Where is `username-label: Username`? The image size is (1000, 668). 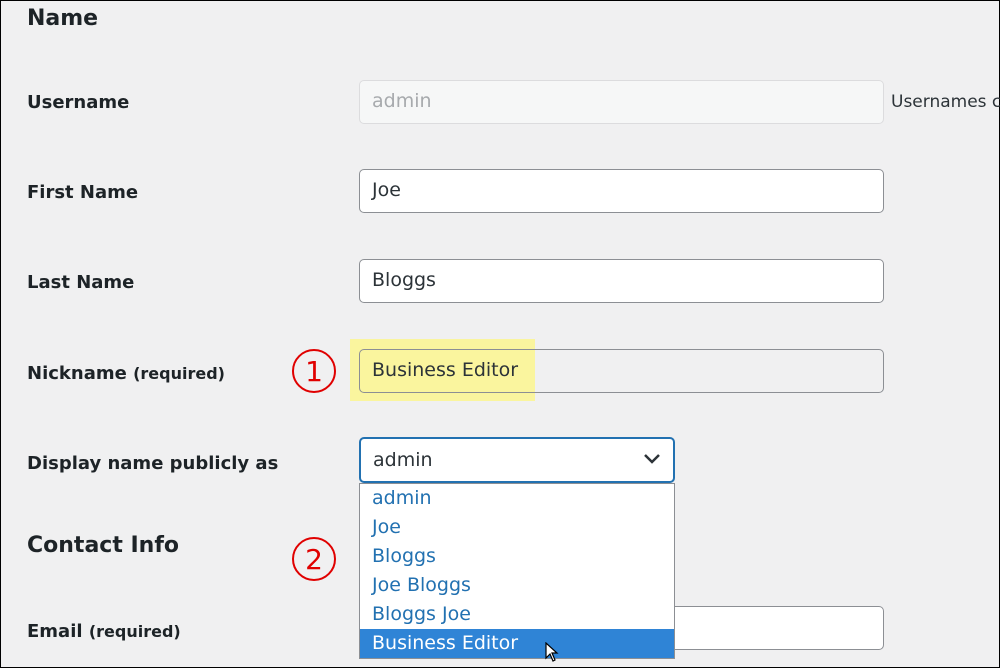 username-label: Username is located at coordinates (78, 102).